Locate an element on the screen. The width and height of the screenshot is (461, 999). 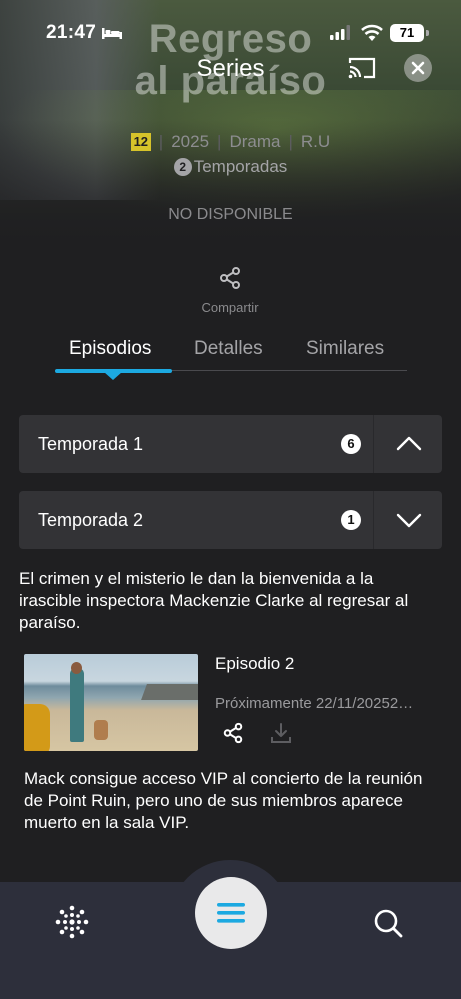
age-rating-badge: 12 is located at coordinates (140, 142).